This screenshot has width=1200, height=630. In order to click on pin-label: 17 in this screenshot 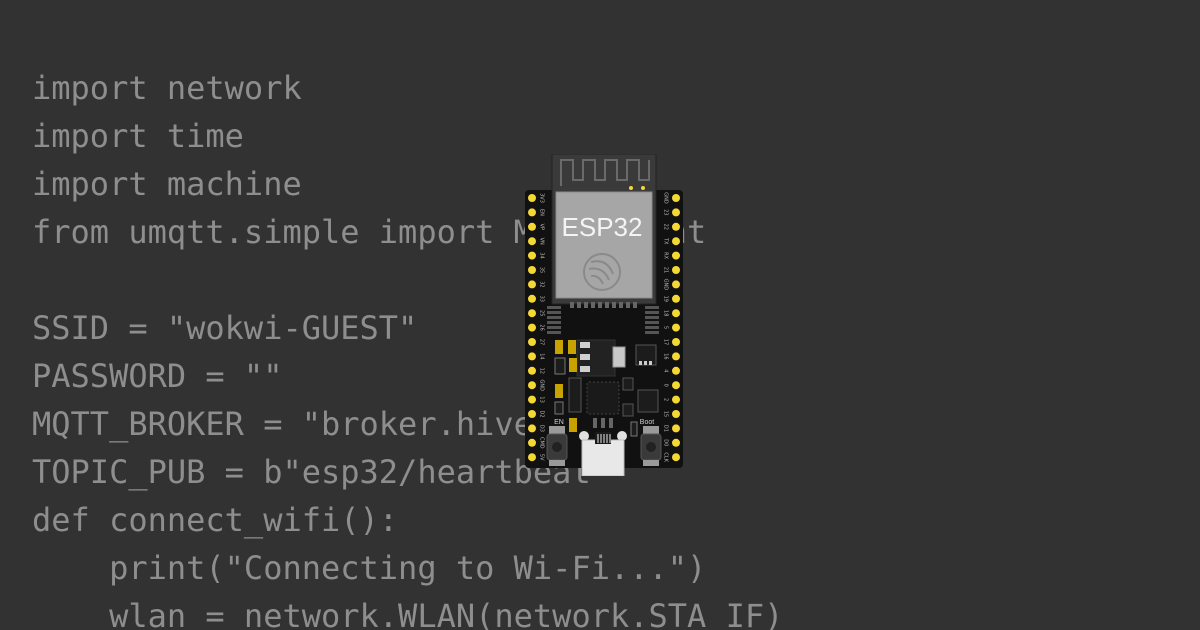, I will do `click(666, 342)`.